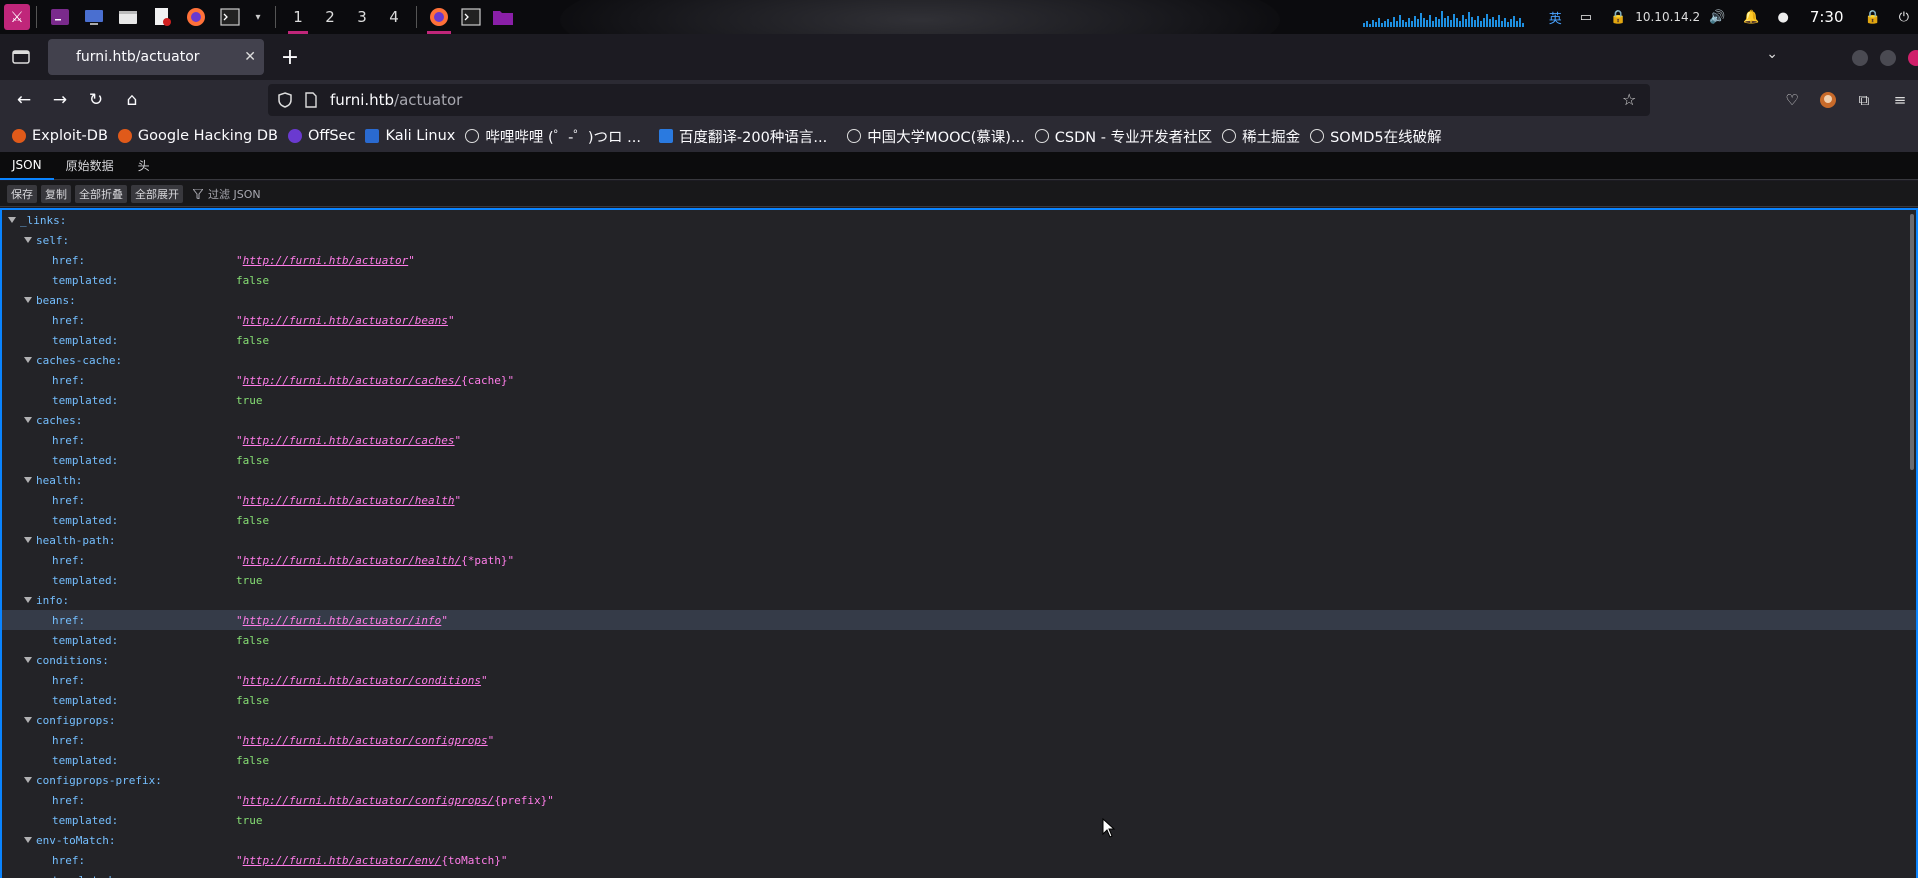  What do you see at coordinates (250, 57) in the screenshot?
I see `close-tab-icon: ✕` at bounding box center [250, 57].